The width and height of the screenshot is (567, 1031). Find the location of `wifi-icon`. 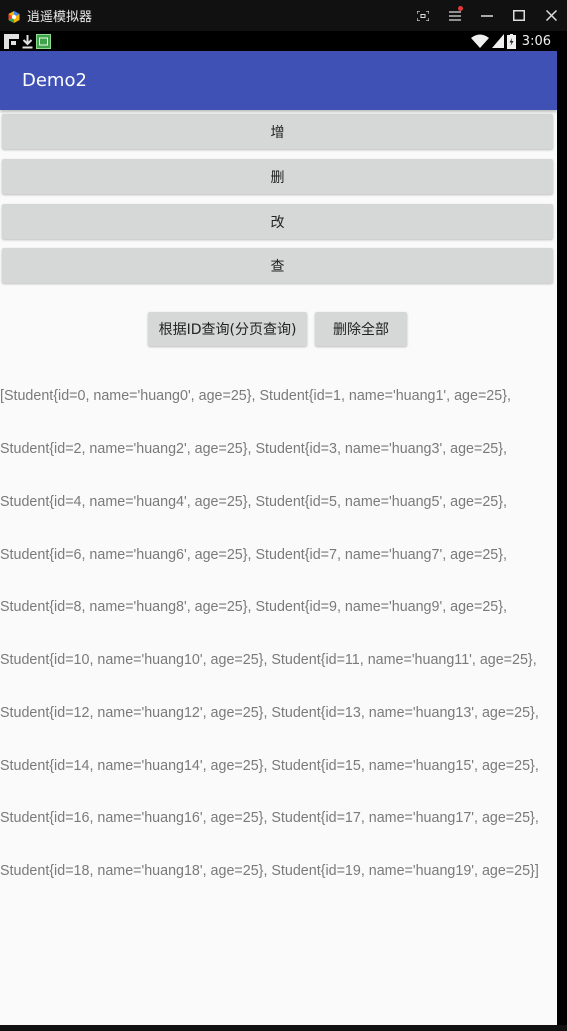

wifi-icon is located at coordinates (479, 41).